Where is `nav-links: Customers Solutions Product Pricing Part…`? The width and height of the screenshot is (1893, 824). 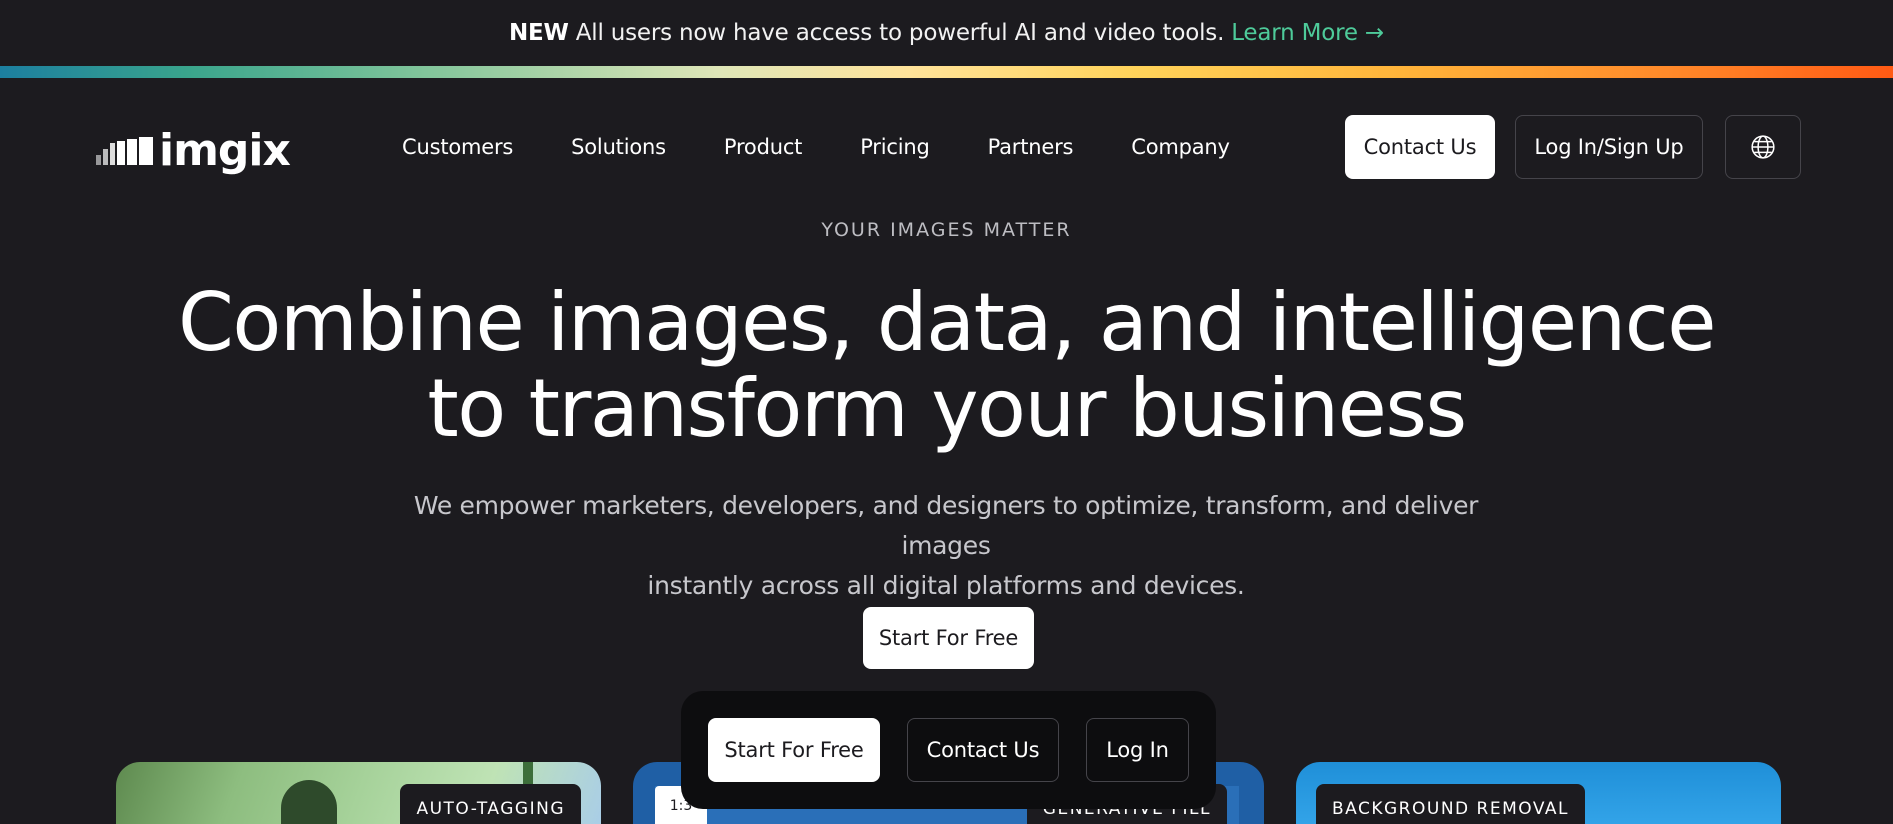
nav-links: Customers Solutions Product Pricing Part… is located at coordinates (816, 147).